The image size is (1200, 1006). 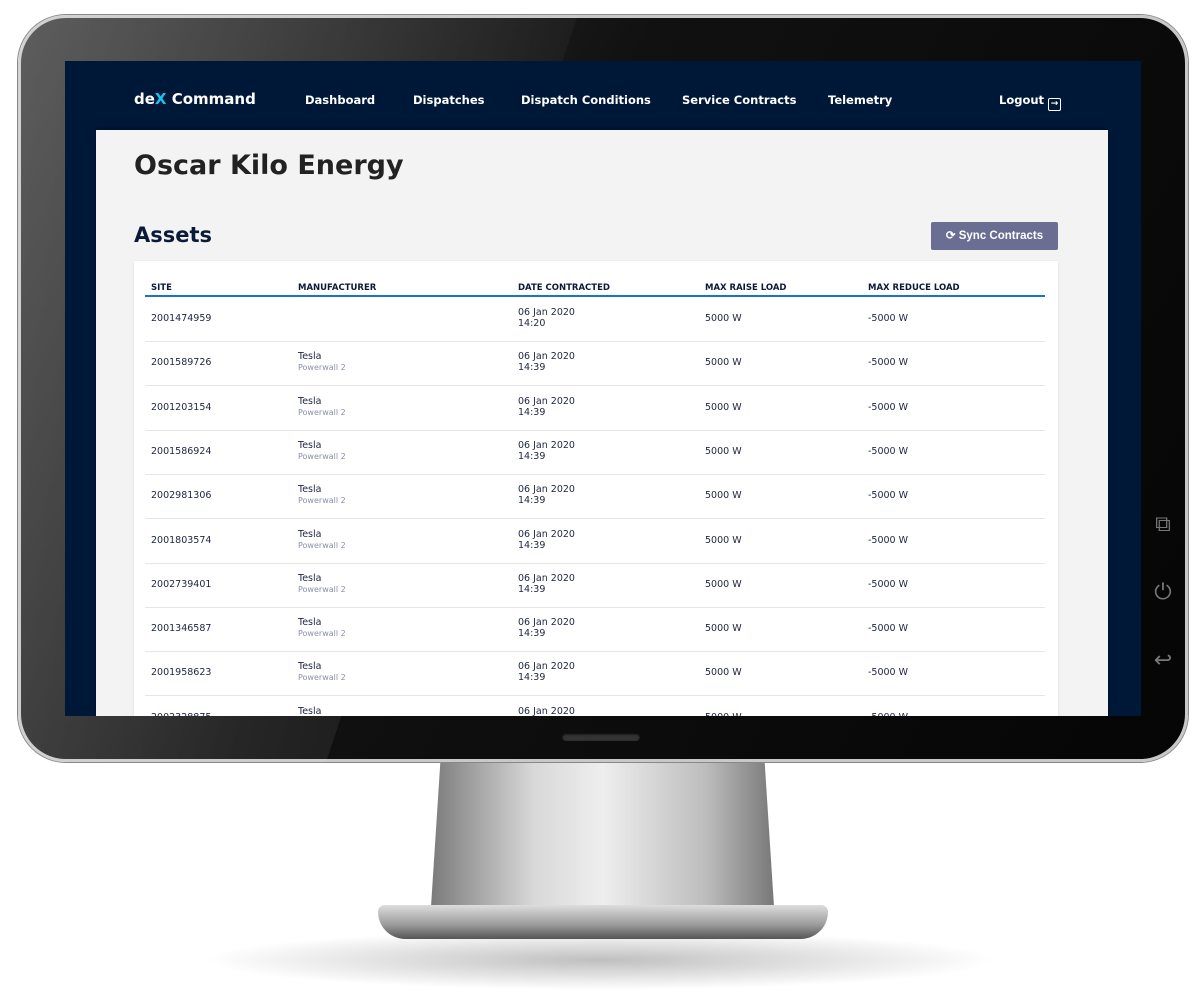 I want to click on side-buttons: ⧉ ⏻ ↩, so click(x=1163, y=614).